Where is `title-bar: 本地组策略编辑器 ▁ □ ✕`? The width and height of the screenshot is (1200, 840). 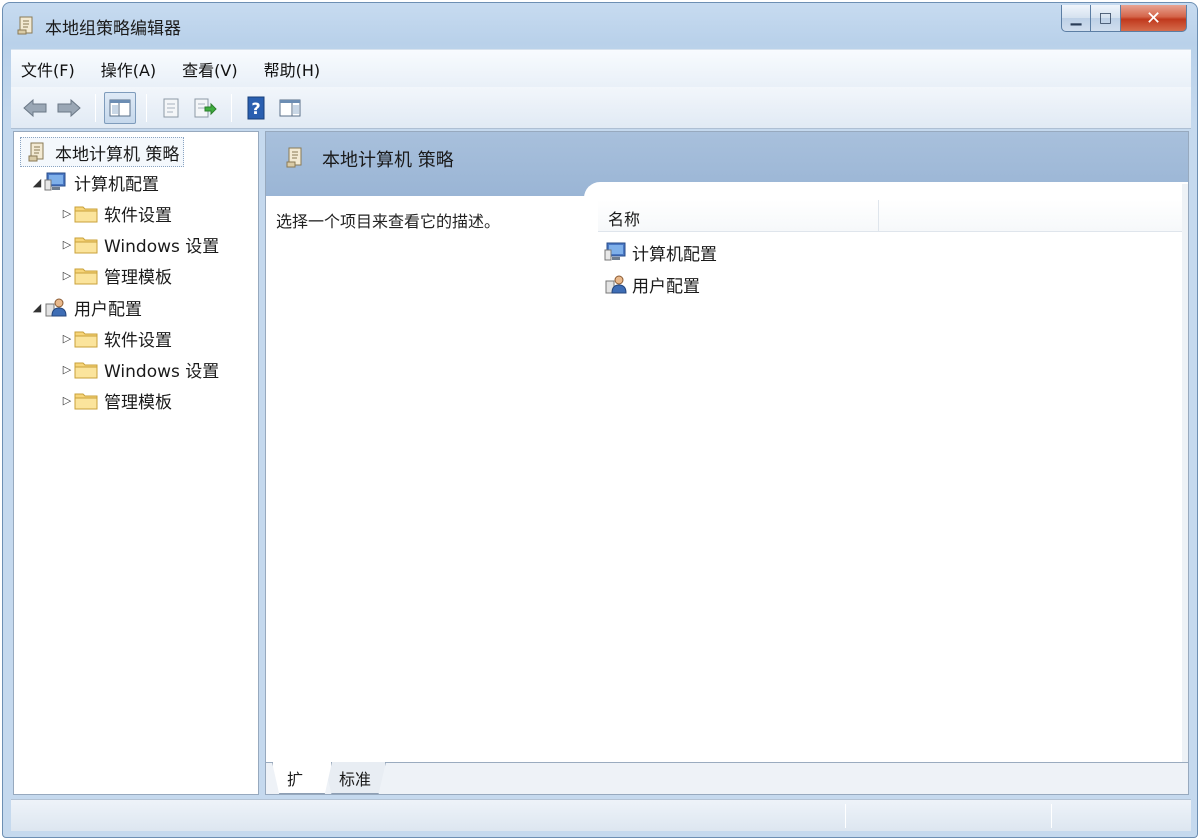
title-bar: 本地组策略编辑器 ▁ □ ✕ is located at coordinates (600, 24).